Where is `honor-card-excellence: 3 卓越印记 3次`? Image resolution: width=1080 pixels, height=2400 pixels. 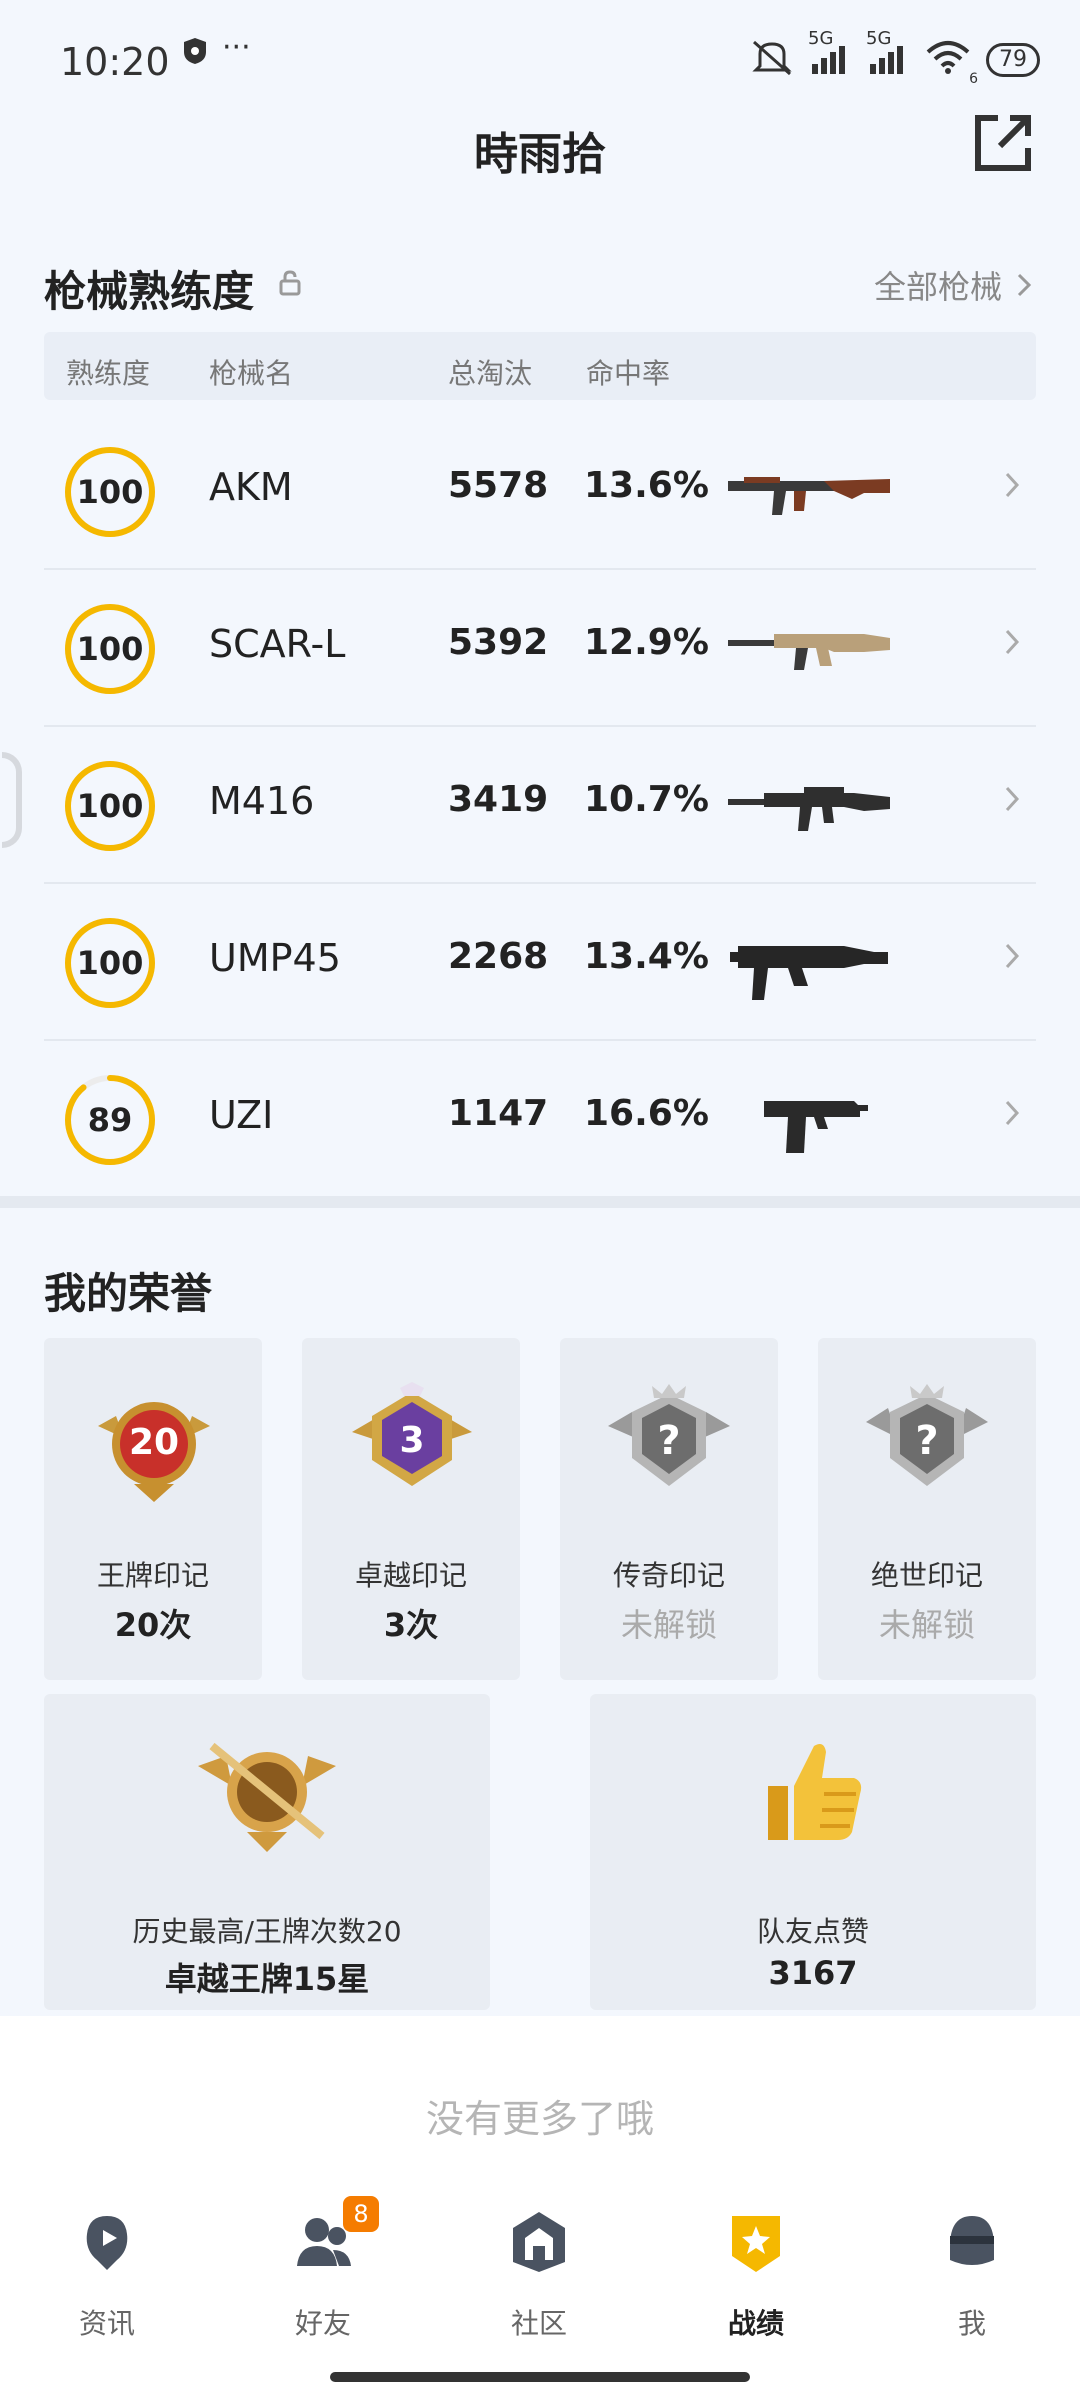
honor-card-excellence: 3 卓越印记 3次 is located at coordinates (411, 1509).